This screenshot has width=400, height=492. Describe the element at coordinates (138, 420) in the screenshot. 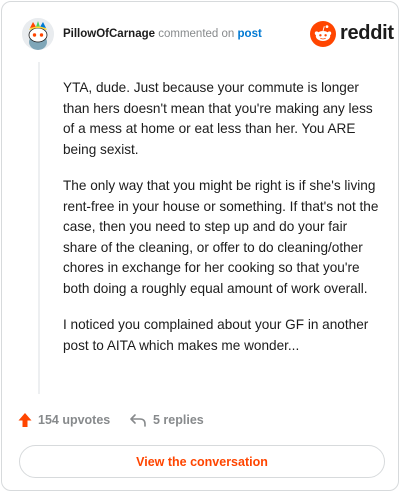

I see `reply-arrow-icon` at that location.